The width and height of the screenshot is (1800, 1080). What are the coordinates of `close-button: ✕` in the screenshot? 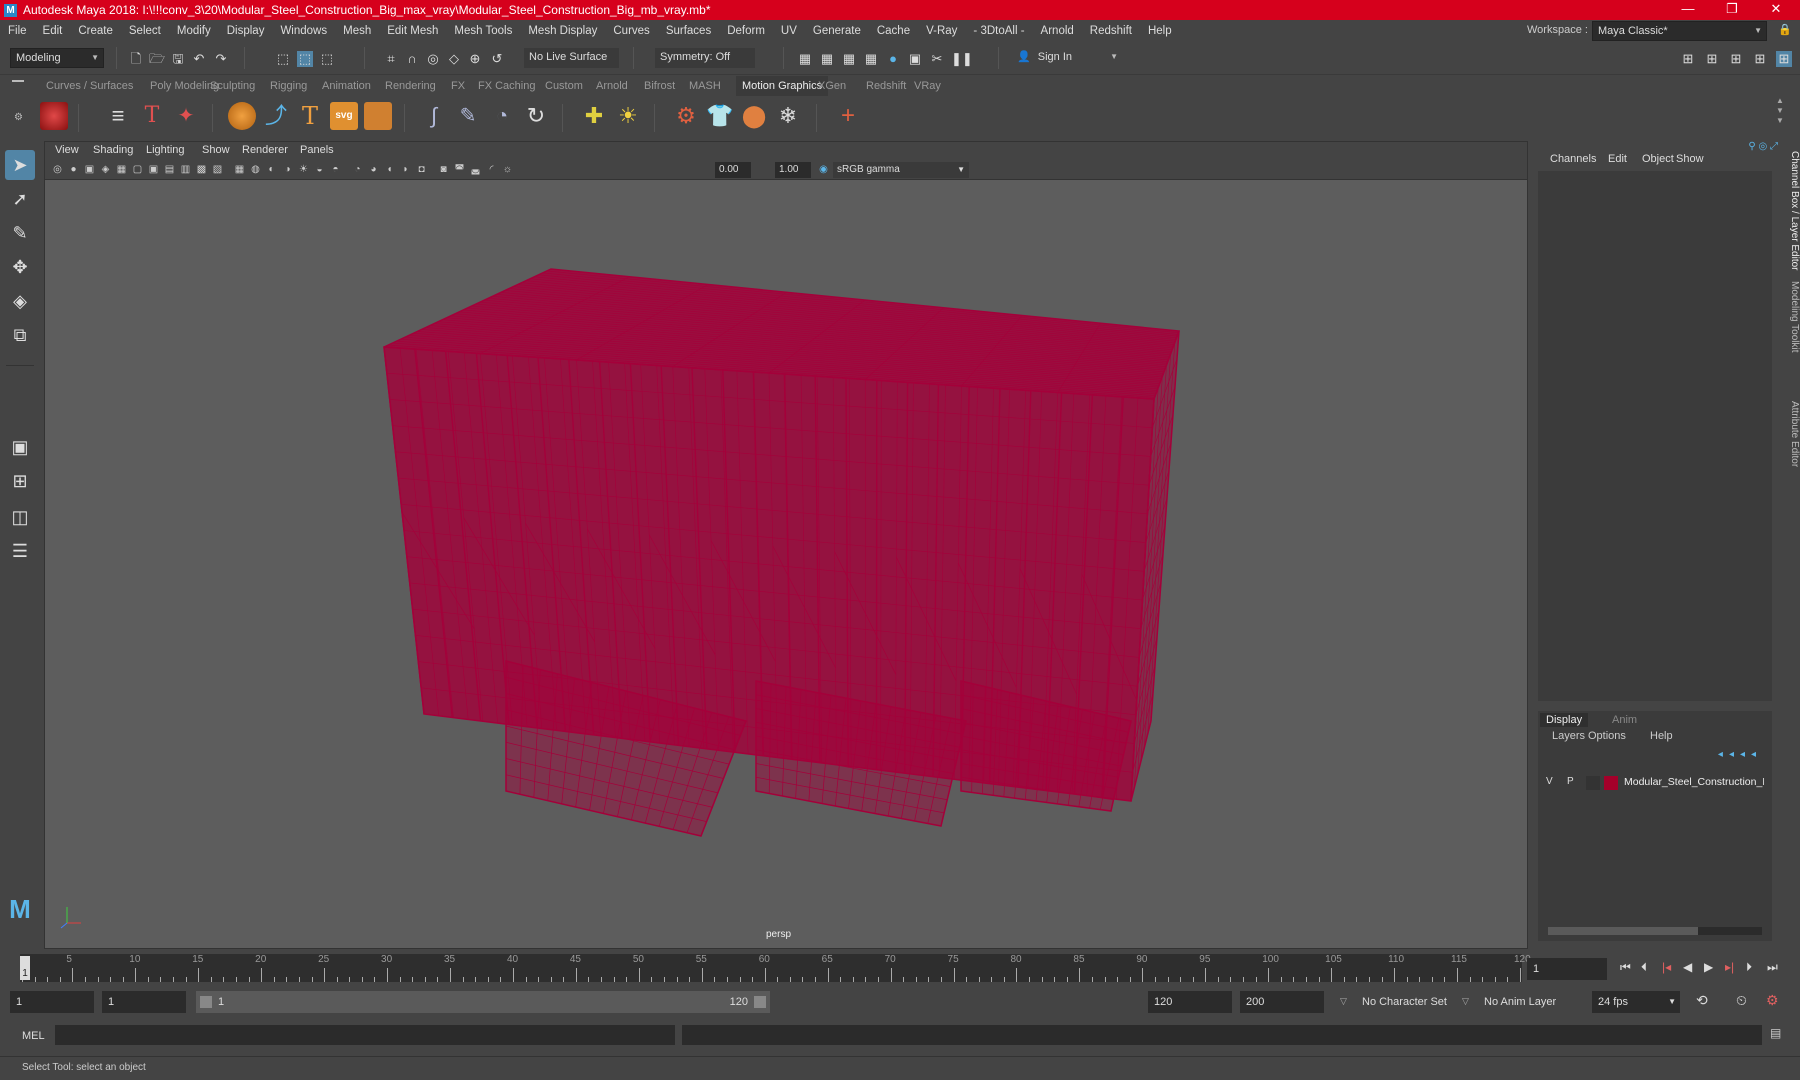 It's located at (1776, 10).